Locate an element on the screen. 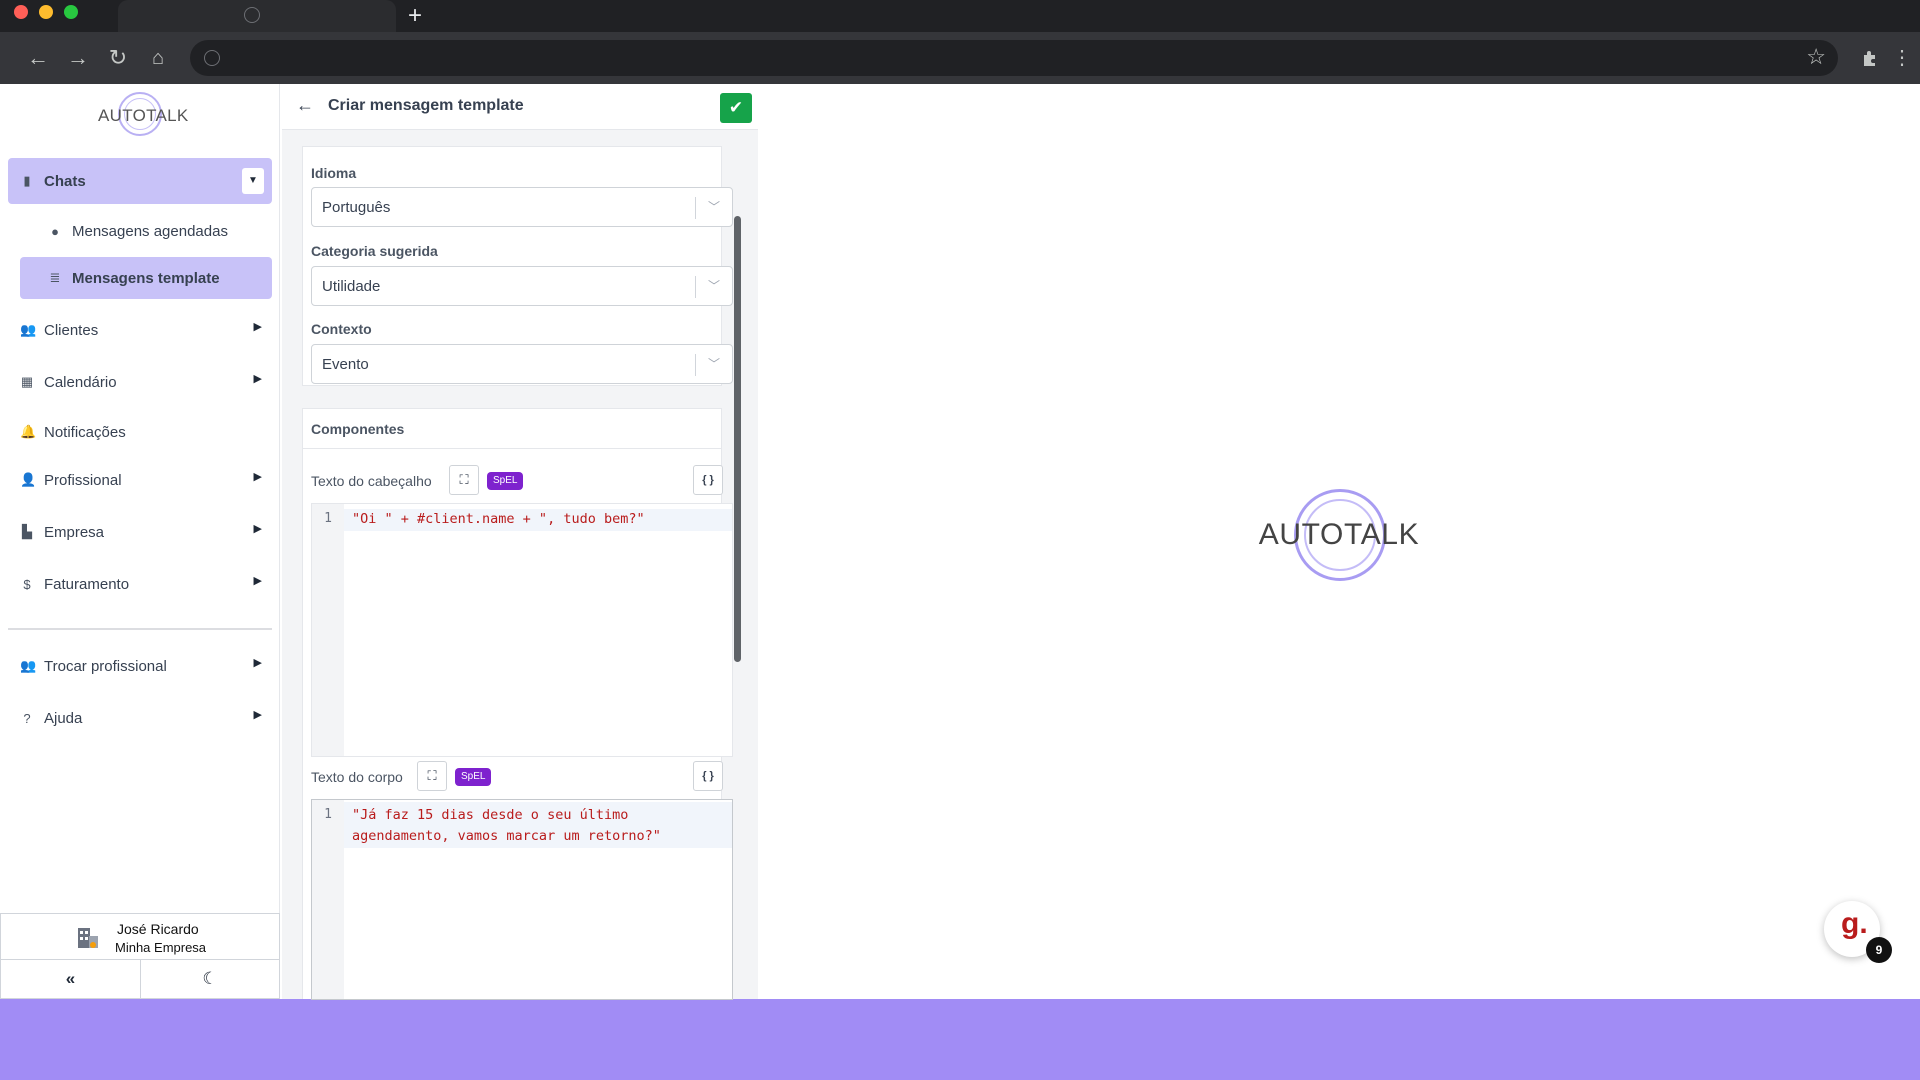 The width and height of the screenshot is (1920, 1080). sidebar-item-label: Faturamento is located at coordinates (87, 584).